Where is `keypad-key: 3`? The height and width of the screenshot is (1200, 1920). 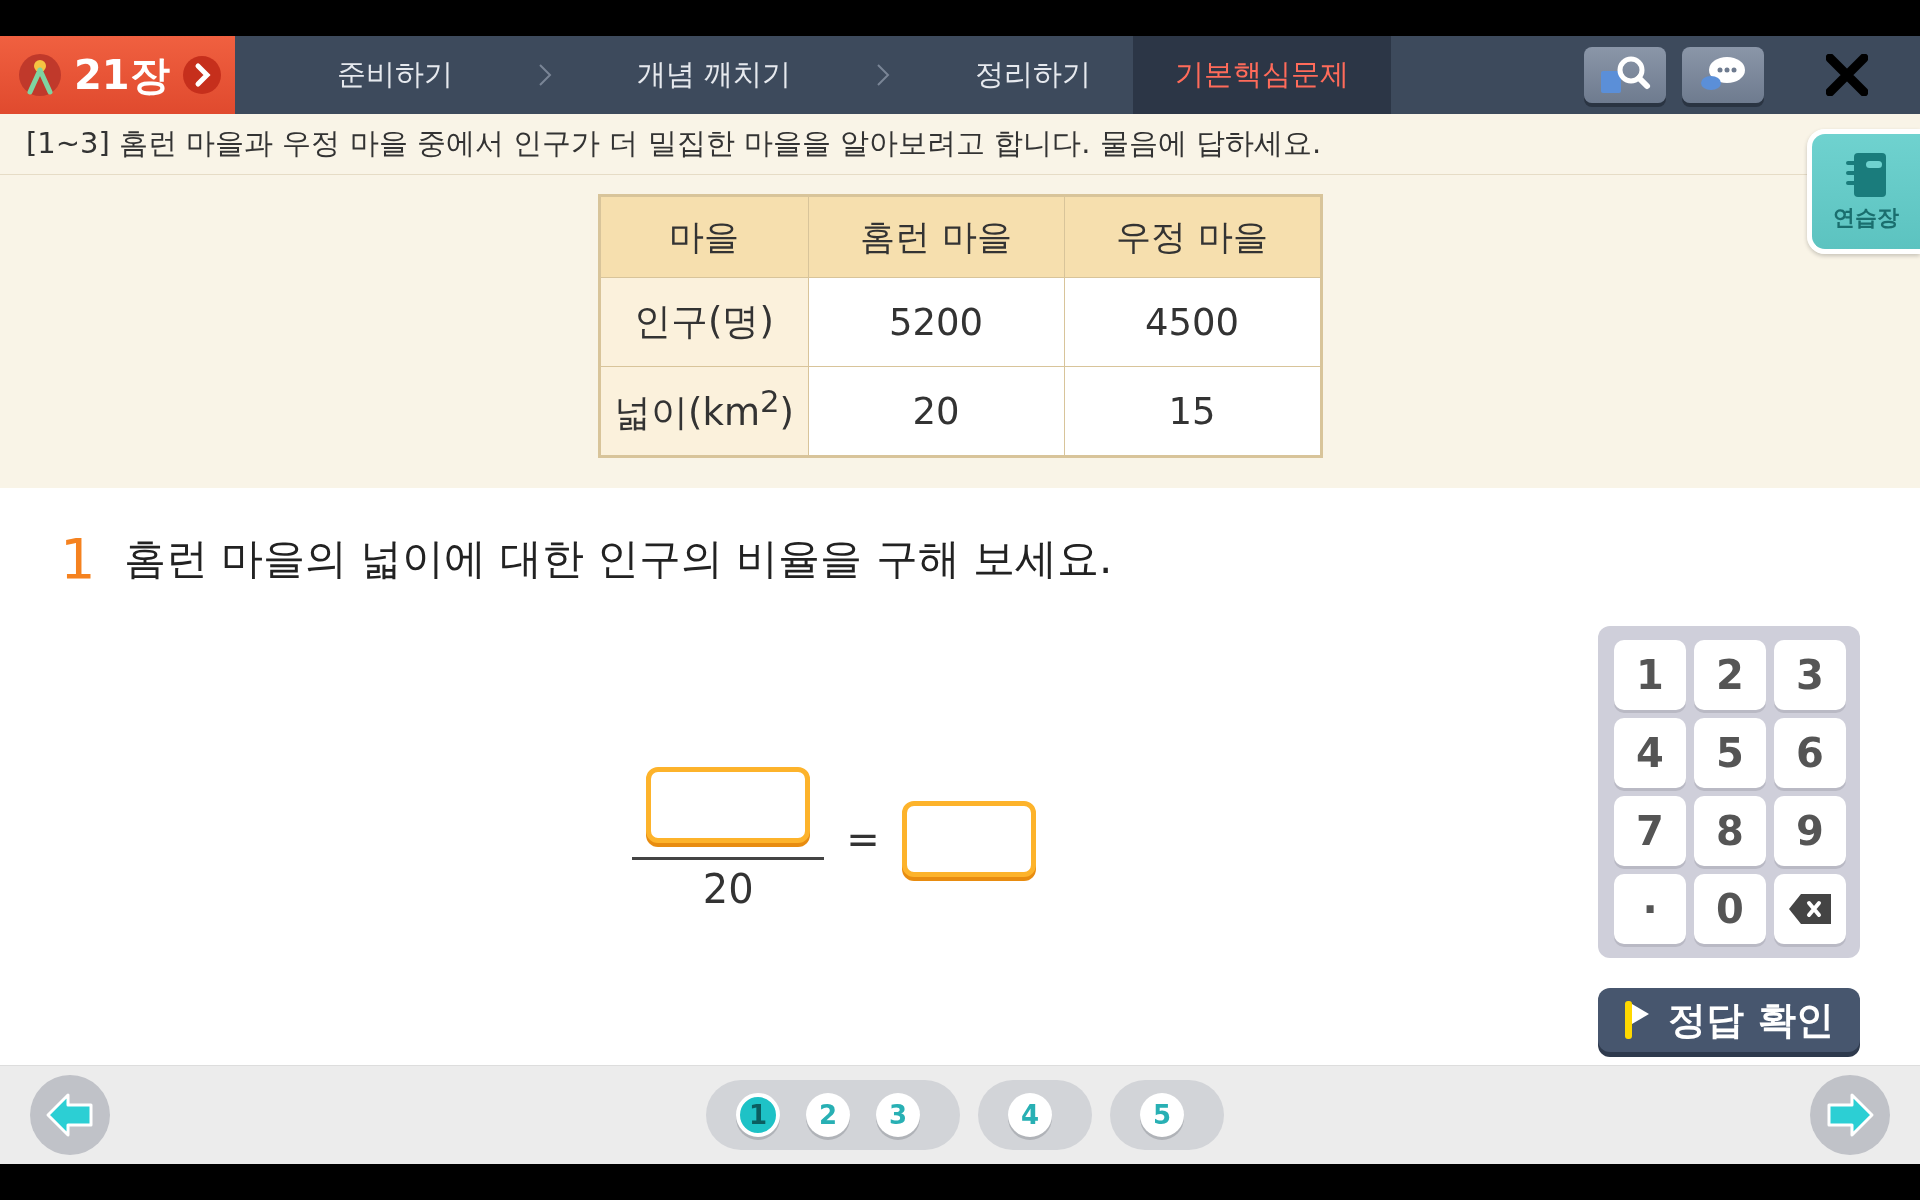 keypad-key: 3 is located at coordinates (1810, 675).